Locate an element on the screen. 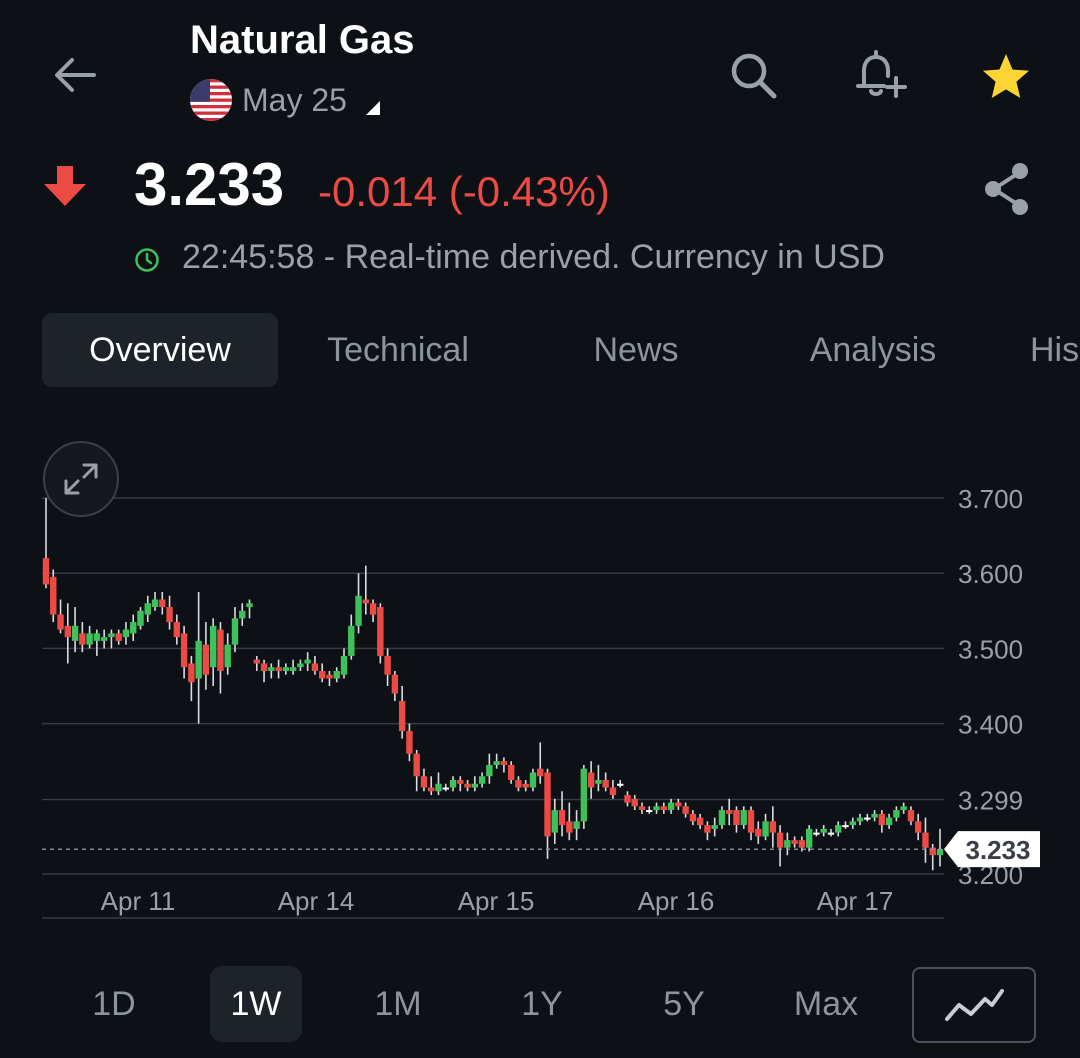 This screenshot has width=1080, height=1058. range-5y: 5Y is located at coordinates (684, 1004).